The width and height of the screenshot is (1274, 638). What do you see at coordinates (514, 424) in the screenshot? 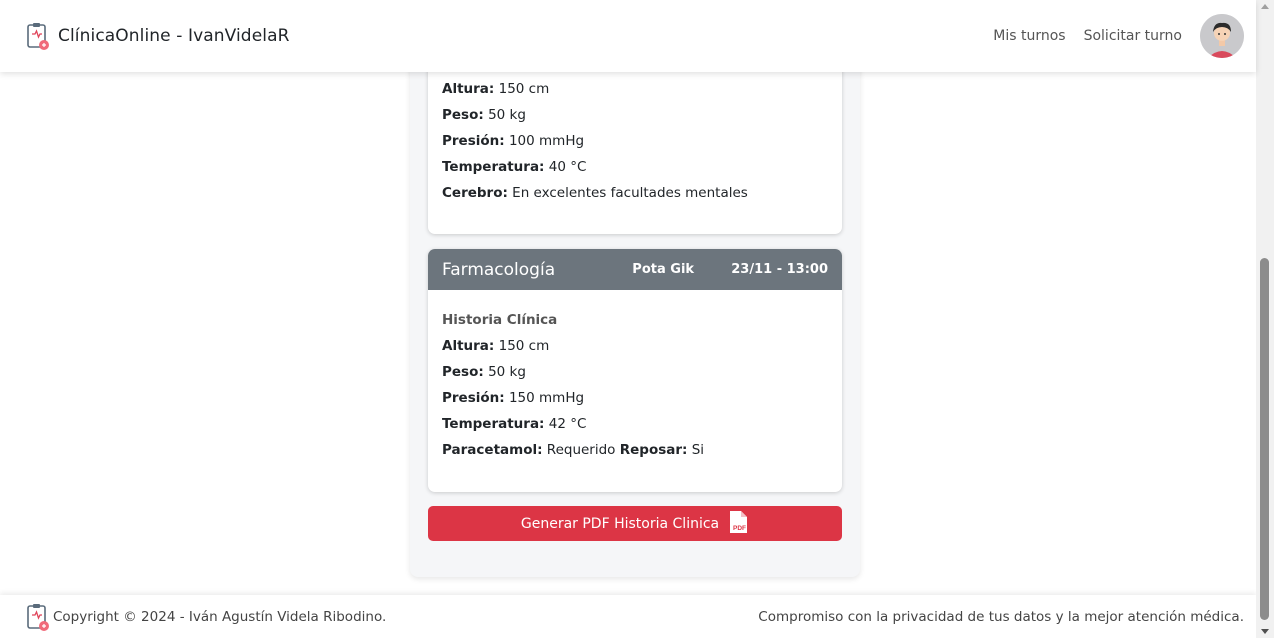
I see `detail-row-temperatura: Temperatura: 42 °C` at bounding box center [514, 424].